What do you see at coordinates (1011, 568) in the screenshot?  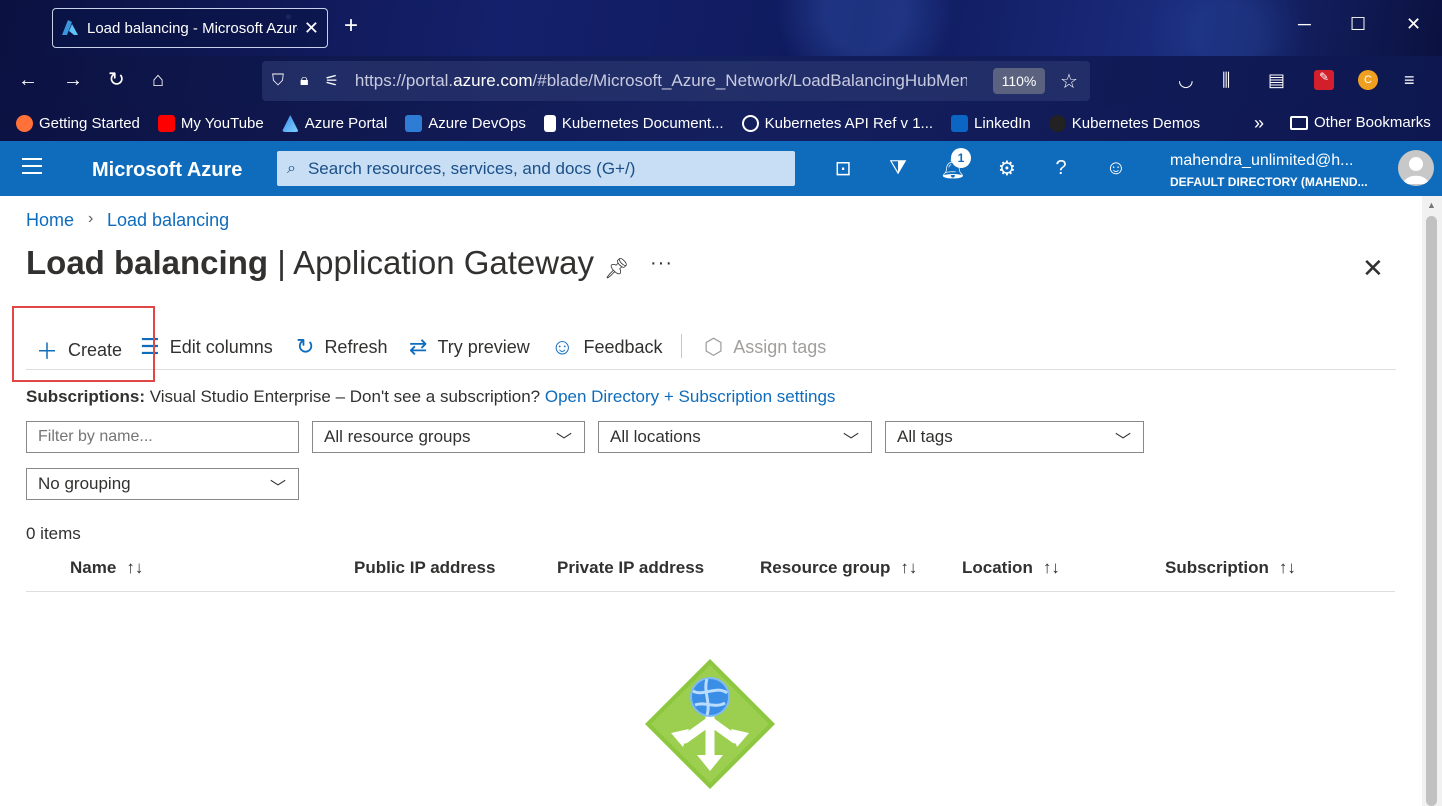 I see `column-location: Location ↑↓` at bounding box center [1011, 568].